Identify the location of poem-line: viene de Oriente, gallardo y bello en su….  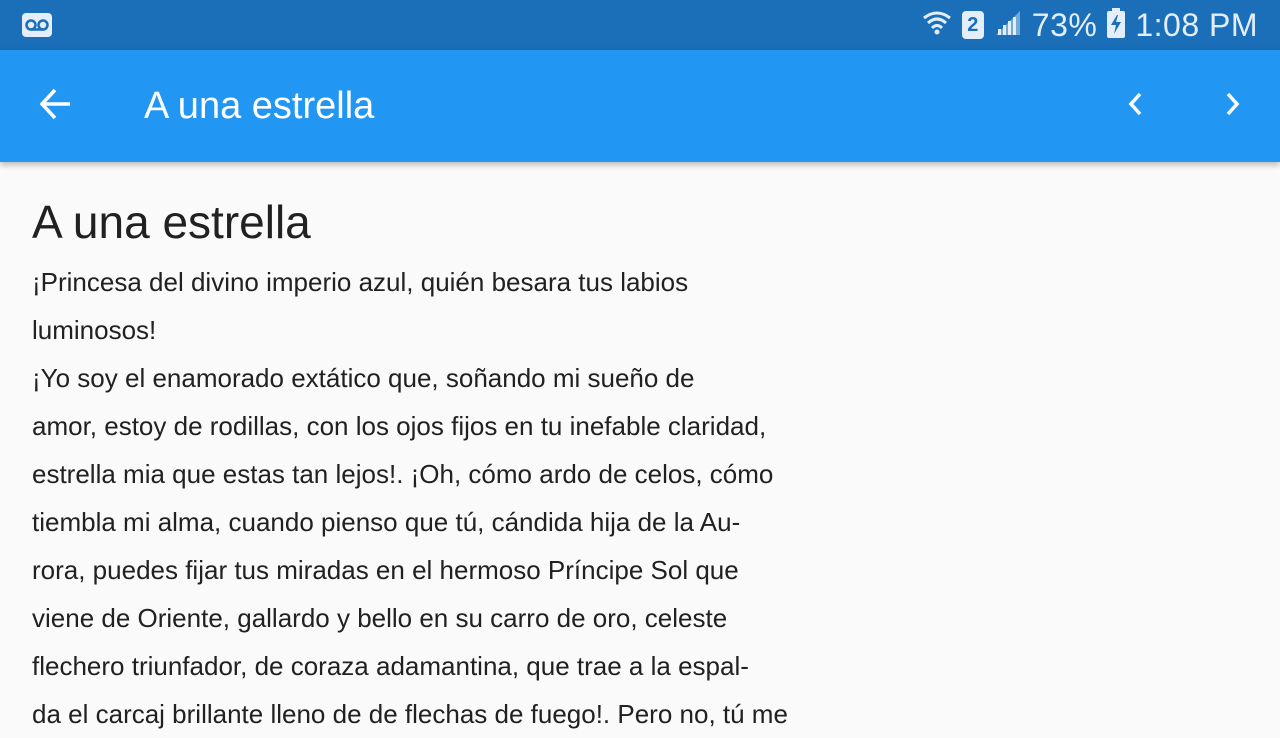
(380, 618).